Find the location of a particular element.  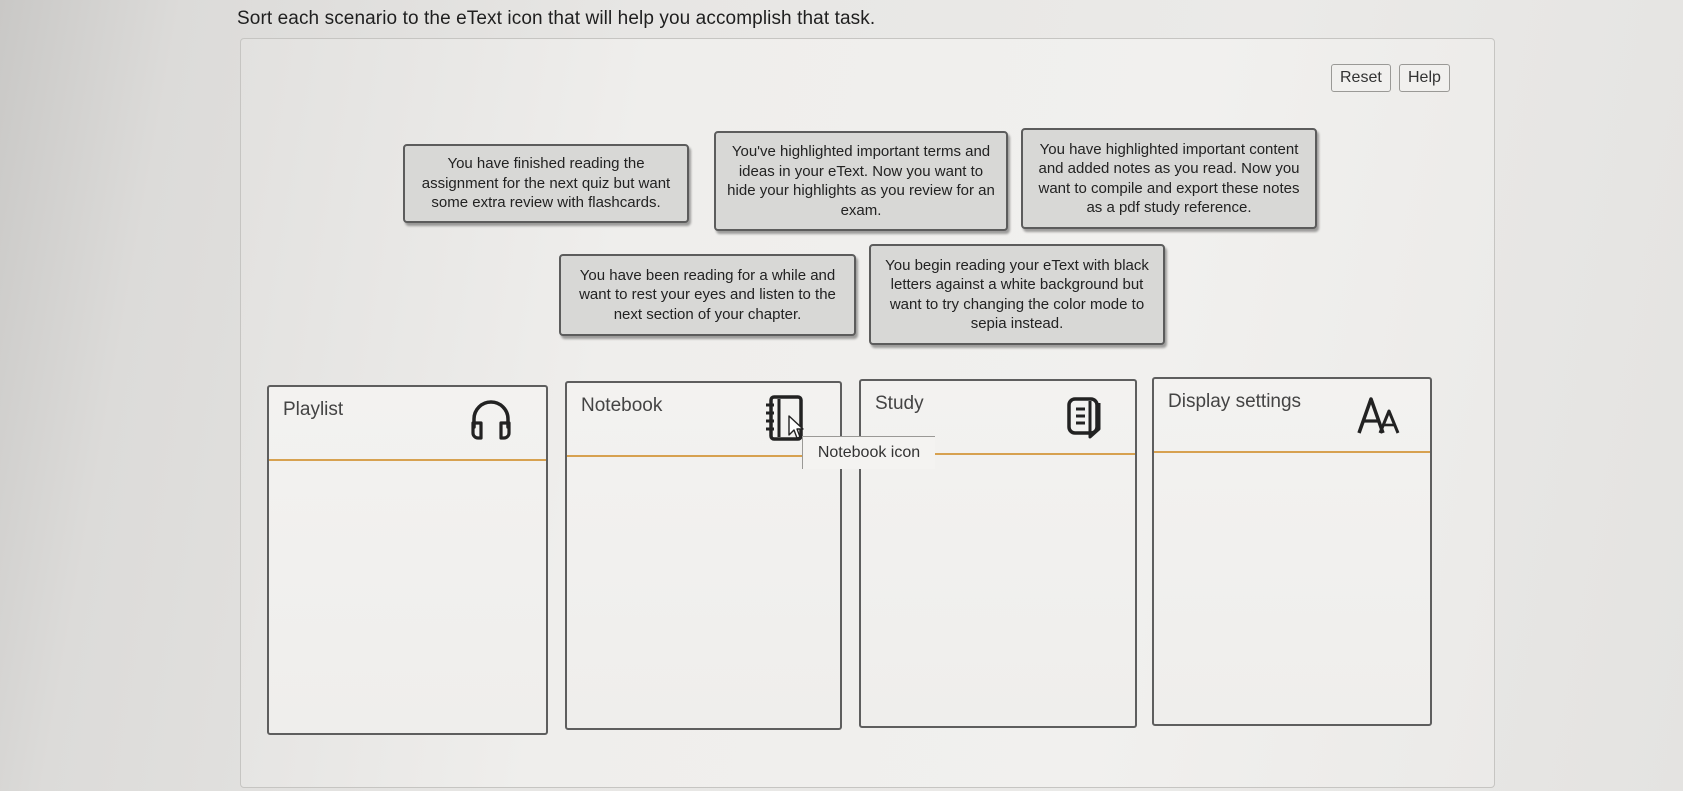

bin-display-settings: Display settings is located at coordinates (1292, 551).